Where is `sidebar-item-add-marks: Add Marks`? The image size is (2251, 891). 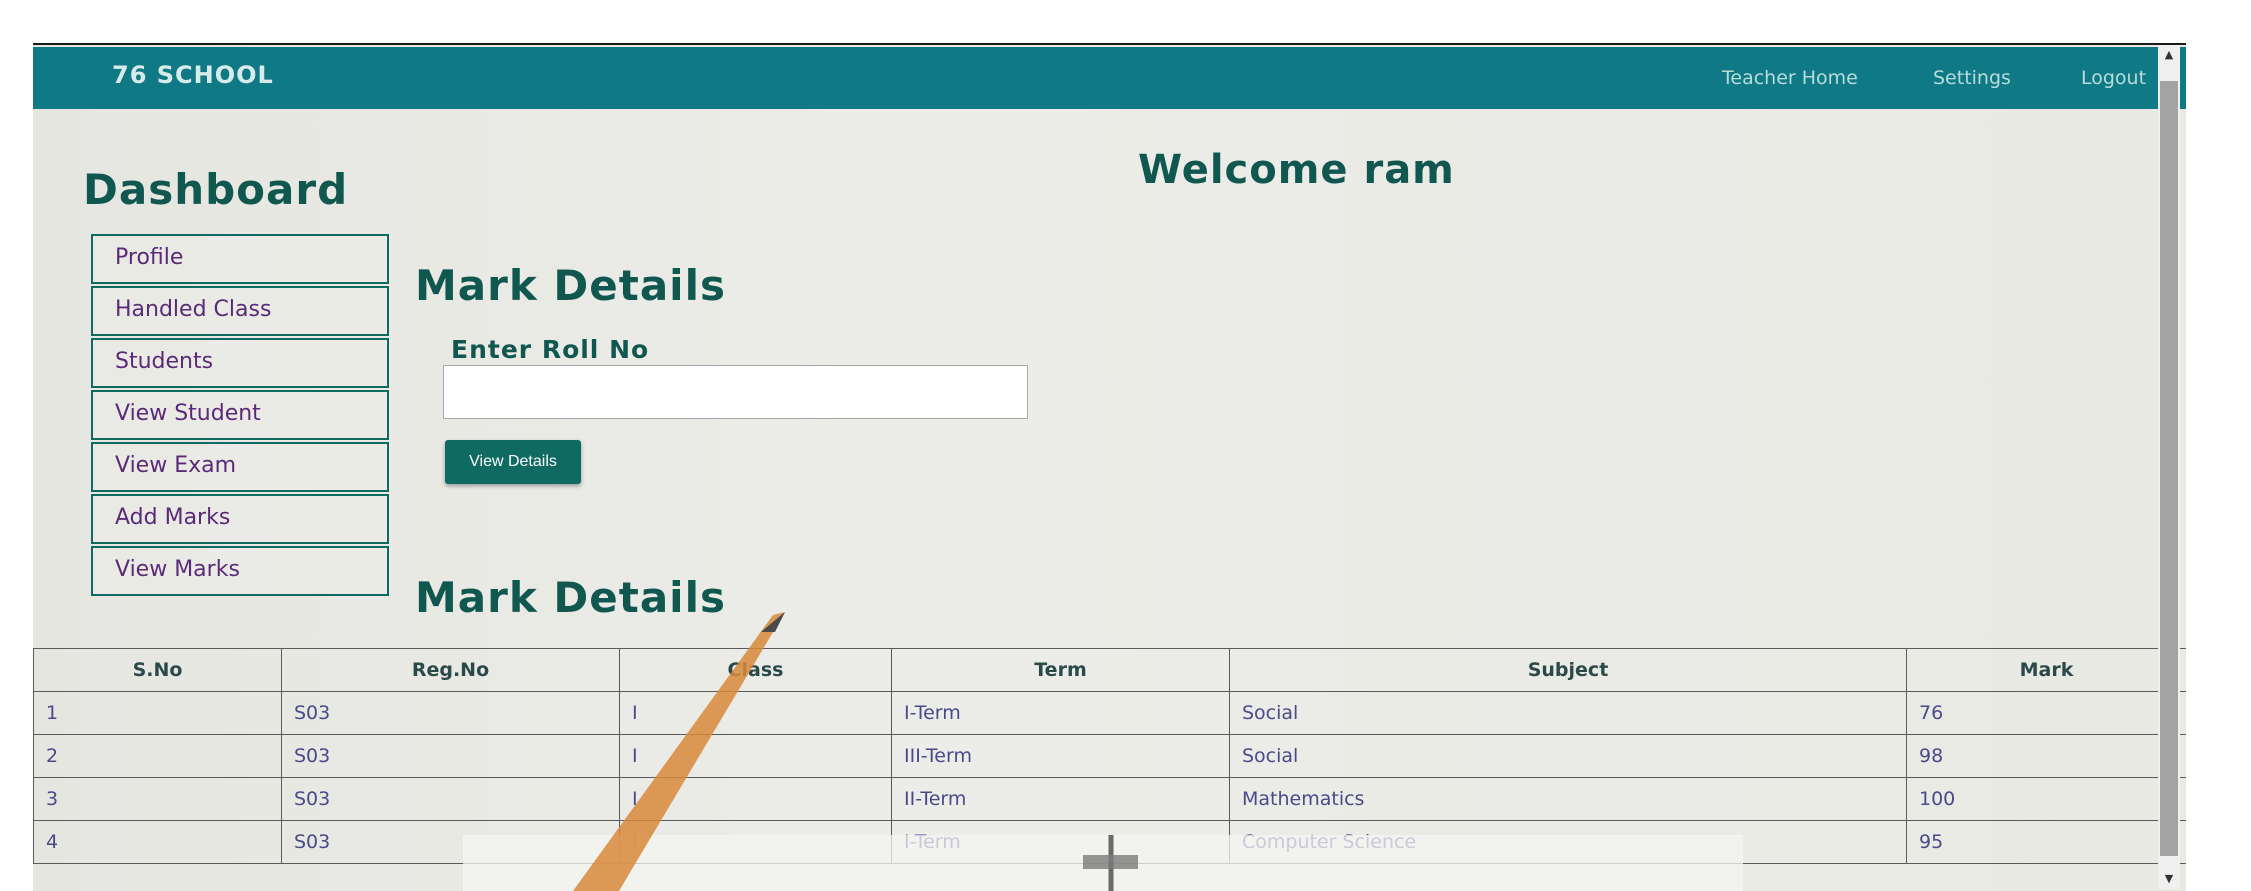
sidebar-item-add-marks: Add Marks is located at coordinates (240, 519).